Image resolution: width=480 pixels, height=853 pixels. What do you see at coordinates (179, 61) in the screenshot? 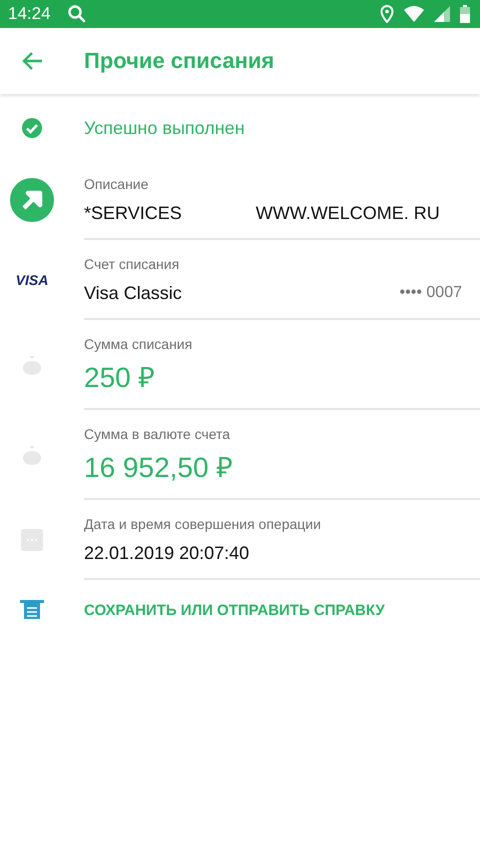
I see `screen-title: Прочие списания` at bounding box center [179, 61].